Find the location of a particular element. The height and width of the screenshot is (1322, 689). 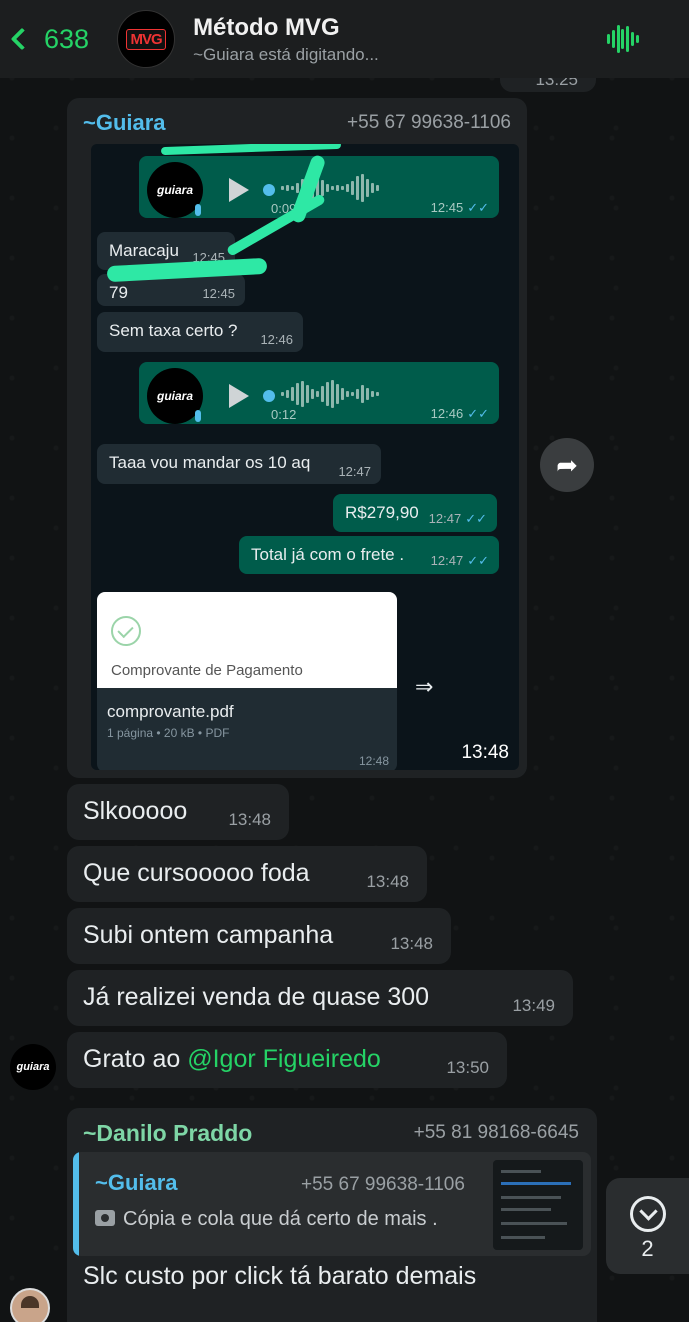

previous-message-stub: 13:25 is located at coordinates (548, 81).